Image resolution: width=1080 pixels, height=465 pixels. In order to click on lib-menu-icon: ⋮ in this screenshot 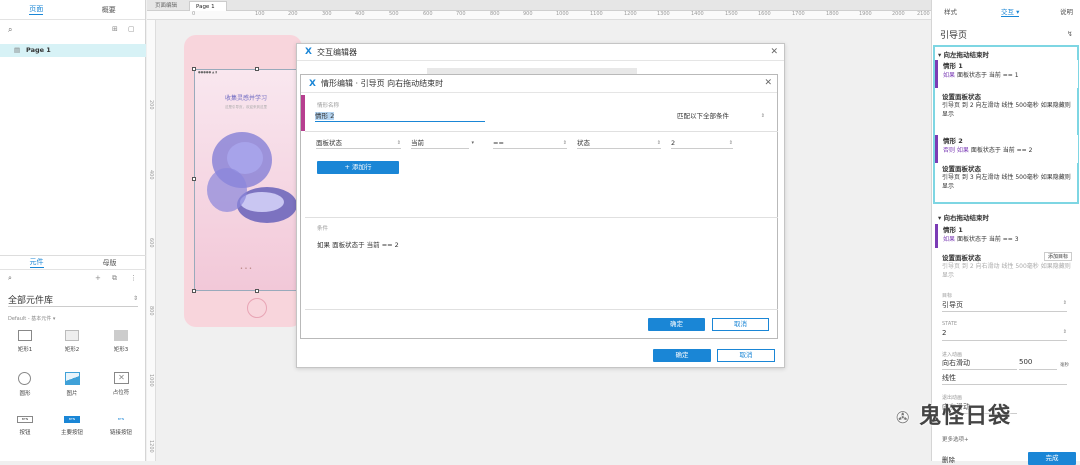, I will do `click(133, 278)`.